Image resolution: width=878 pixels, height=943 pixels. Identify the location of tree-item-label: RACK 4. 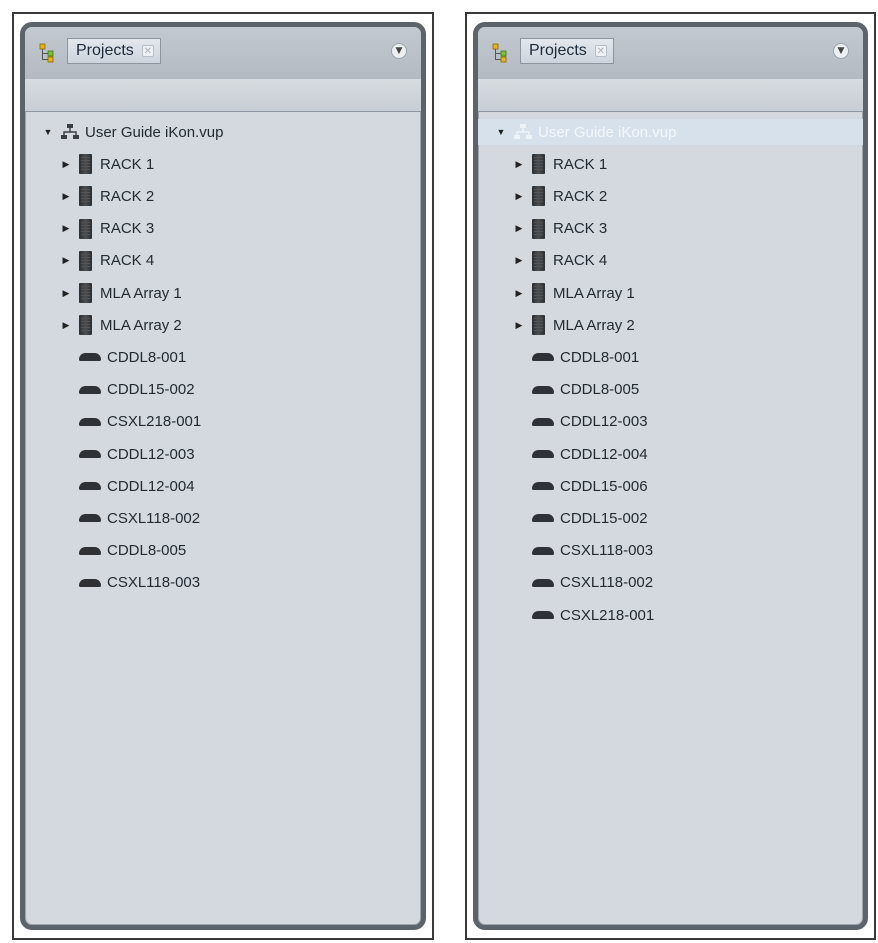
(127, 261).